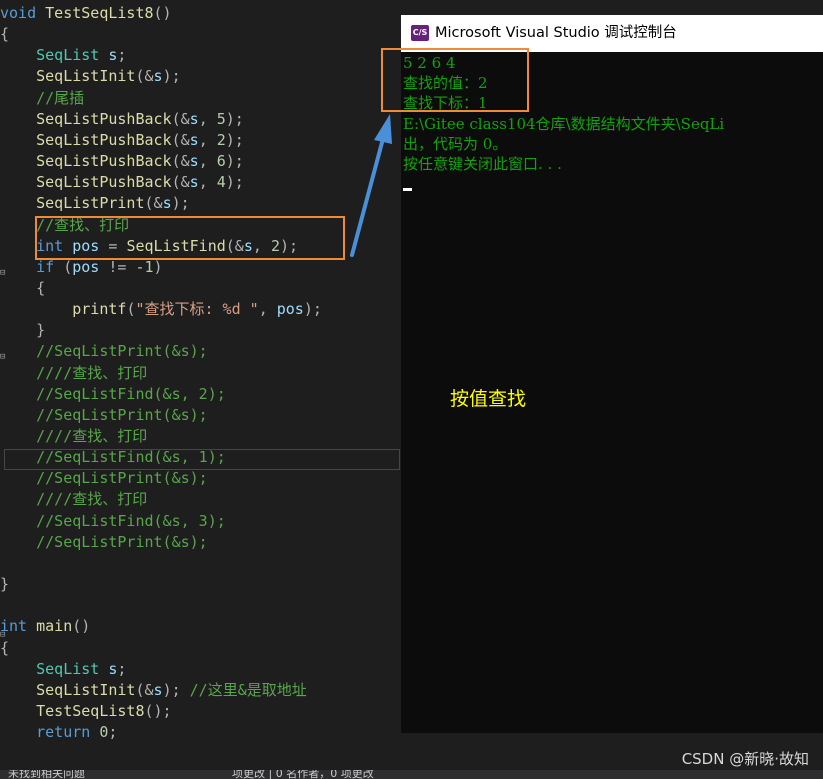  I want to click on code-line: TestSeqList8();, so click(85, 711).